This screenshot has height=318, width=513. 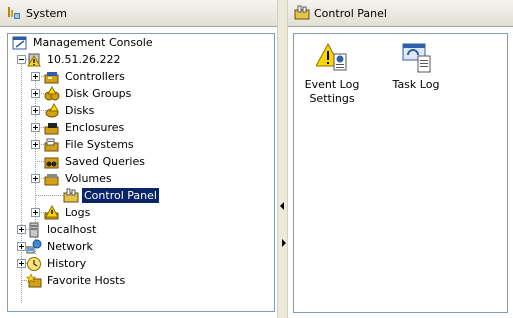 What do you see at coordinates (332, 74) in the screenshot?
I see `event-log-settings-item: Event Log Settings` at bounding box center [332, 74].